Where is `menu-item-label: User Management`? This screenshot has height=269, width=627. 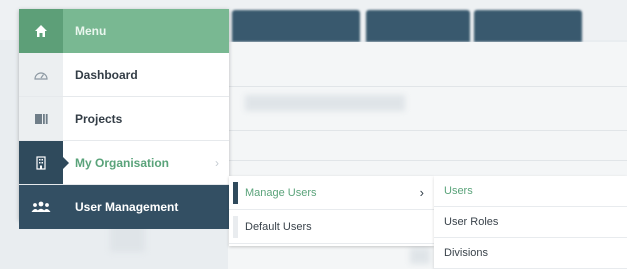
menu-item-label: User Management is located at coordinates (127, 207).